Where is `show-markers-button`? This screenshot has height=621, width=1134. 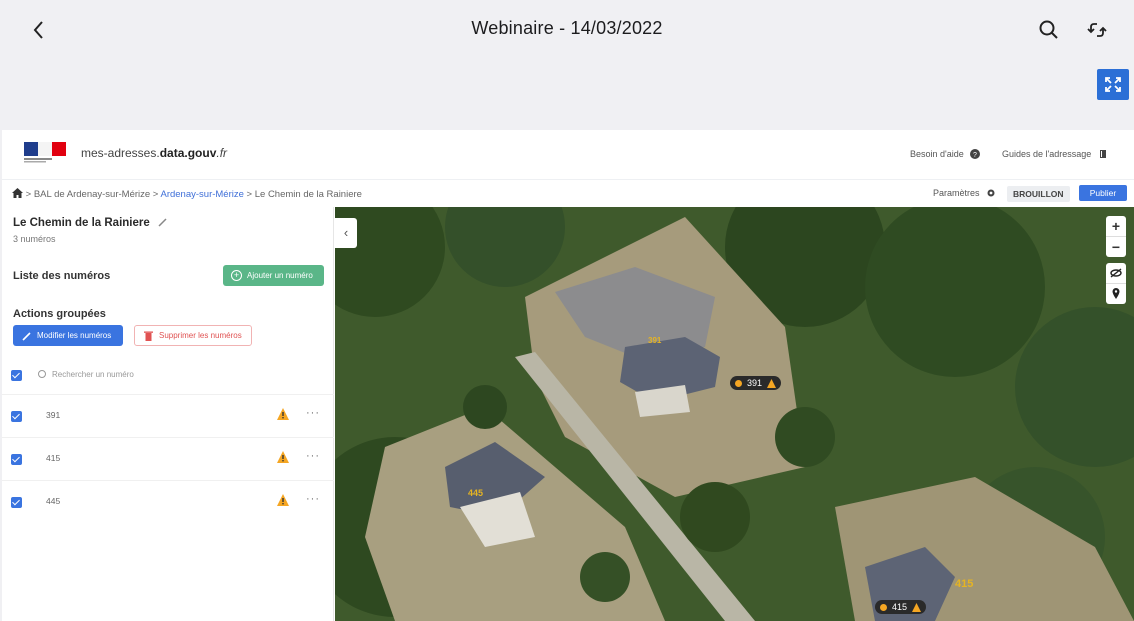
show-markers-button is located at coordinates (1116, 293).